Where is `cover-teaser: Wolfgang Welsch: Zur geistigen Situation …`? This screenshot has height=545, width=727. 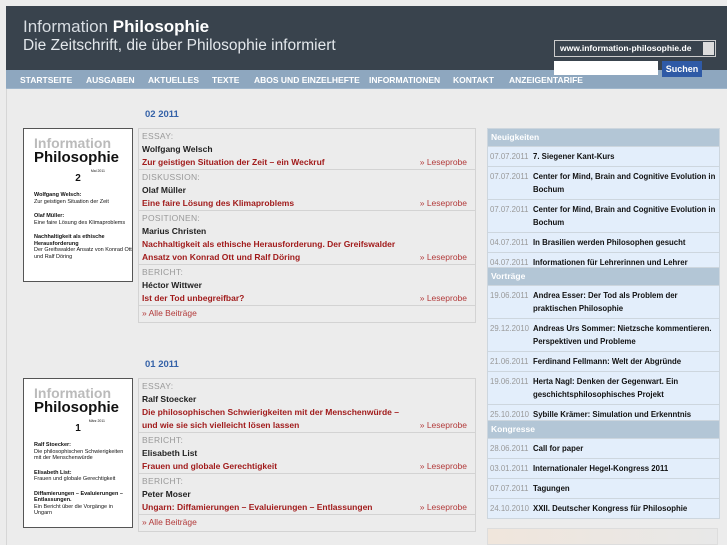
cover-teaser: Wolfgang Welsch: Zur geistigen Situation … is located at coordinates (83, 198).